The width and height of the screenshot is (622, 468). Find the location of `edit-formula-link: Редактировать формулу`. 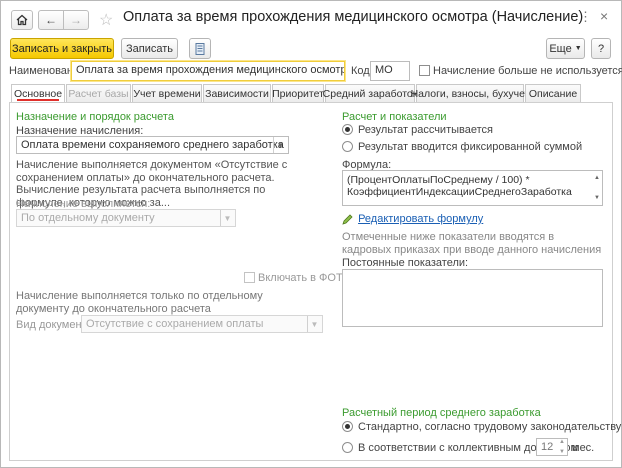

edit-formula-link: Редактировать формулу is located at coordinates (420, 219).